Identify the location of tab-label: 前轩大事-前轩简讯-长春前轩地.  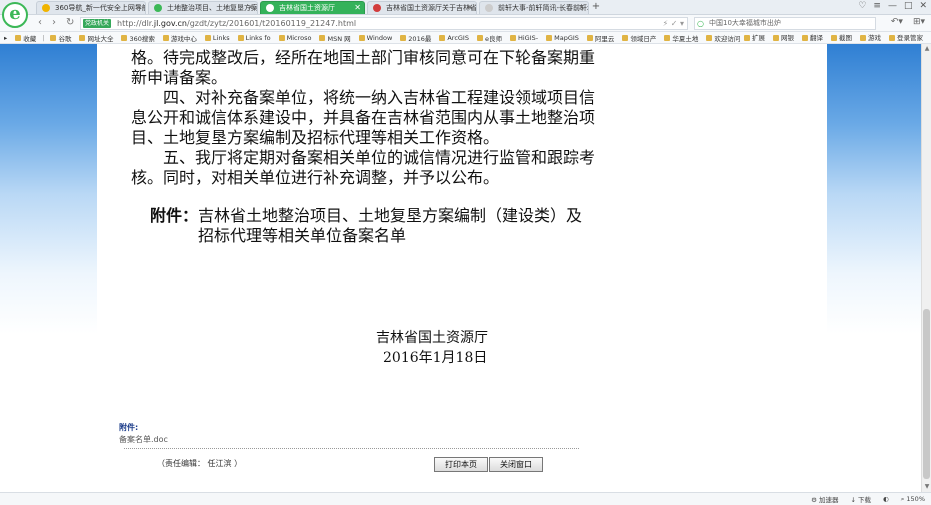
(543, 8).